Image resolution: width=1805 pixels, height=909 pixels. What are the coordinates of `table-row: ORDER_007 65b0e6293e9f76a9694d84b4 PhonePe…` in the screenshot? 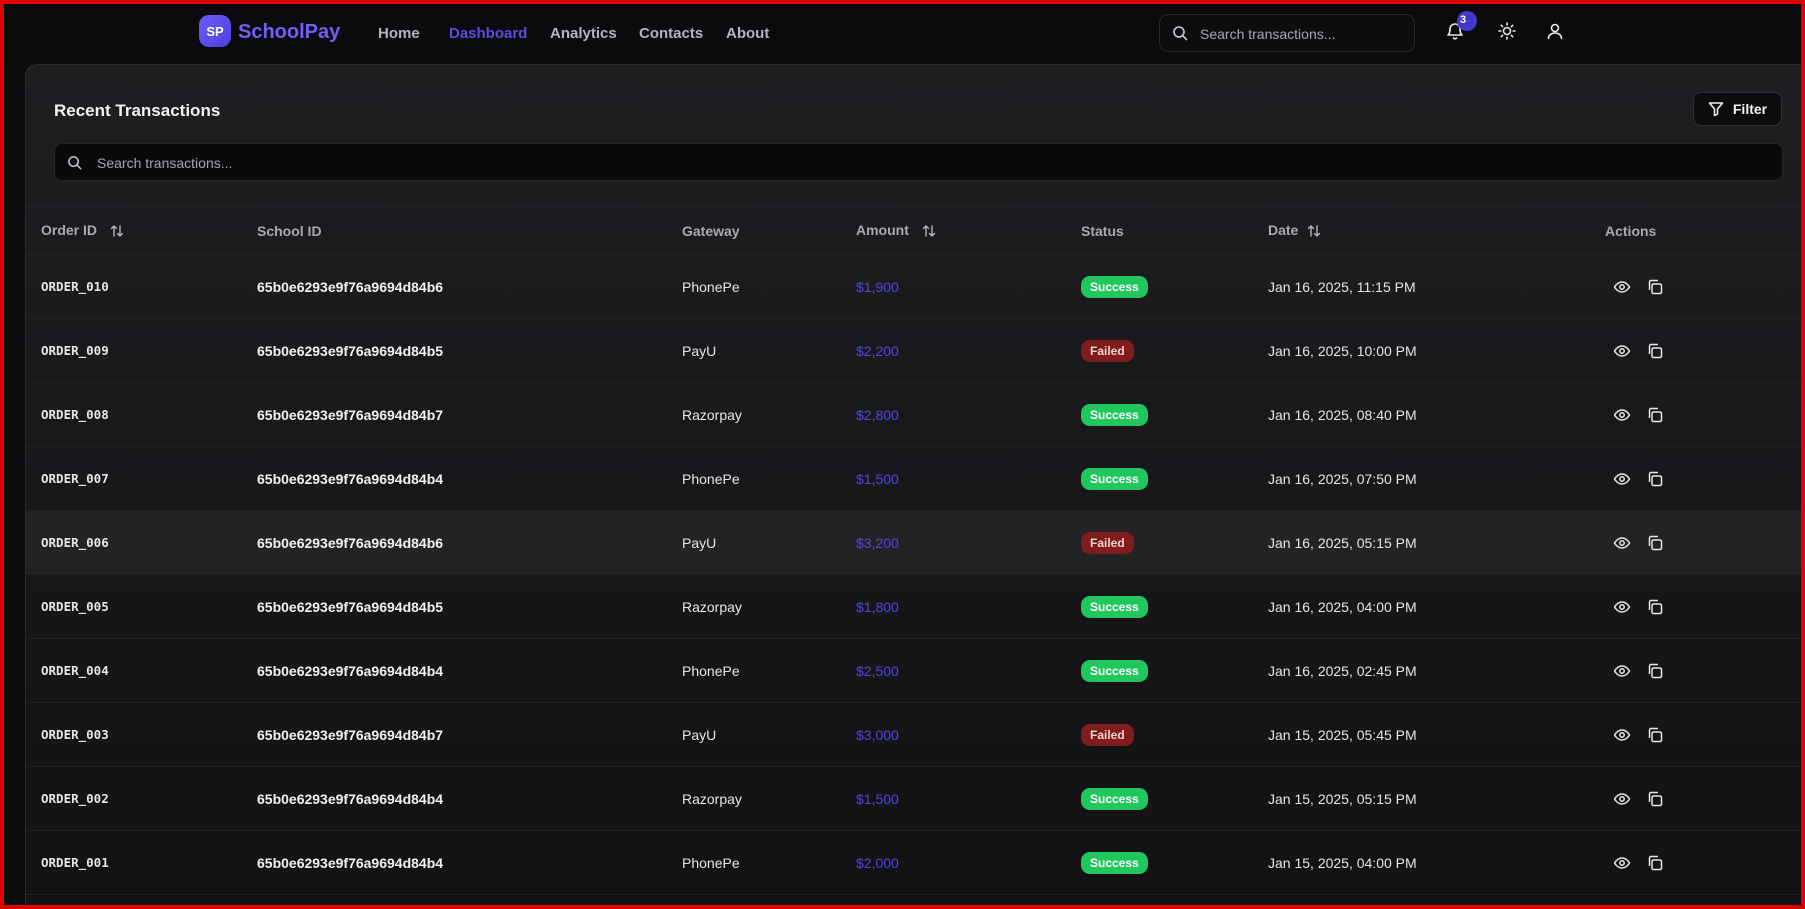 It's located at (913, 479).